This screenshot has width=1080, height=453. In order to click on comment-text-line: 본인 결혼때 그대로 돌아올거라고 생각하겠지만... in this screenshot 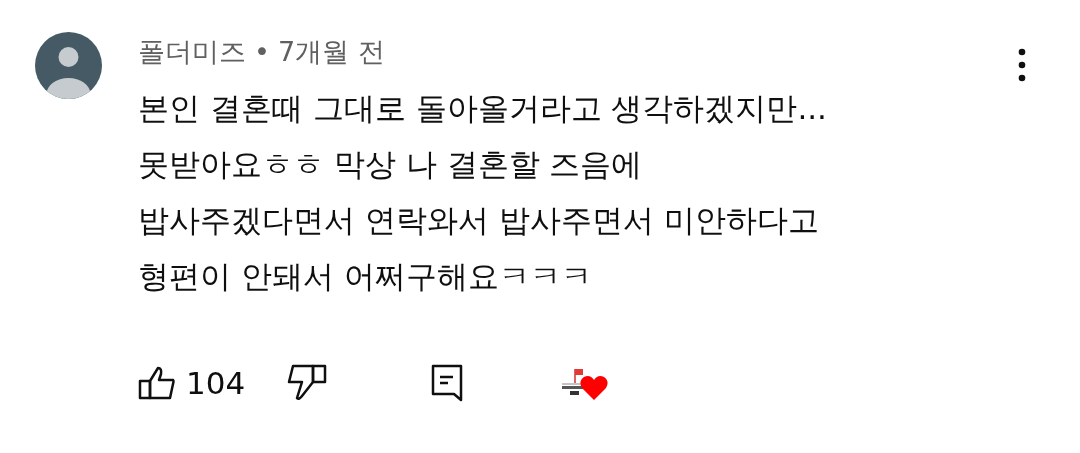, I will do `click(483, 108)`.